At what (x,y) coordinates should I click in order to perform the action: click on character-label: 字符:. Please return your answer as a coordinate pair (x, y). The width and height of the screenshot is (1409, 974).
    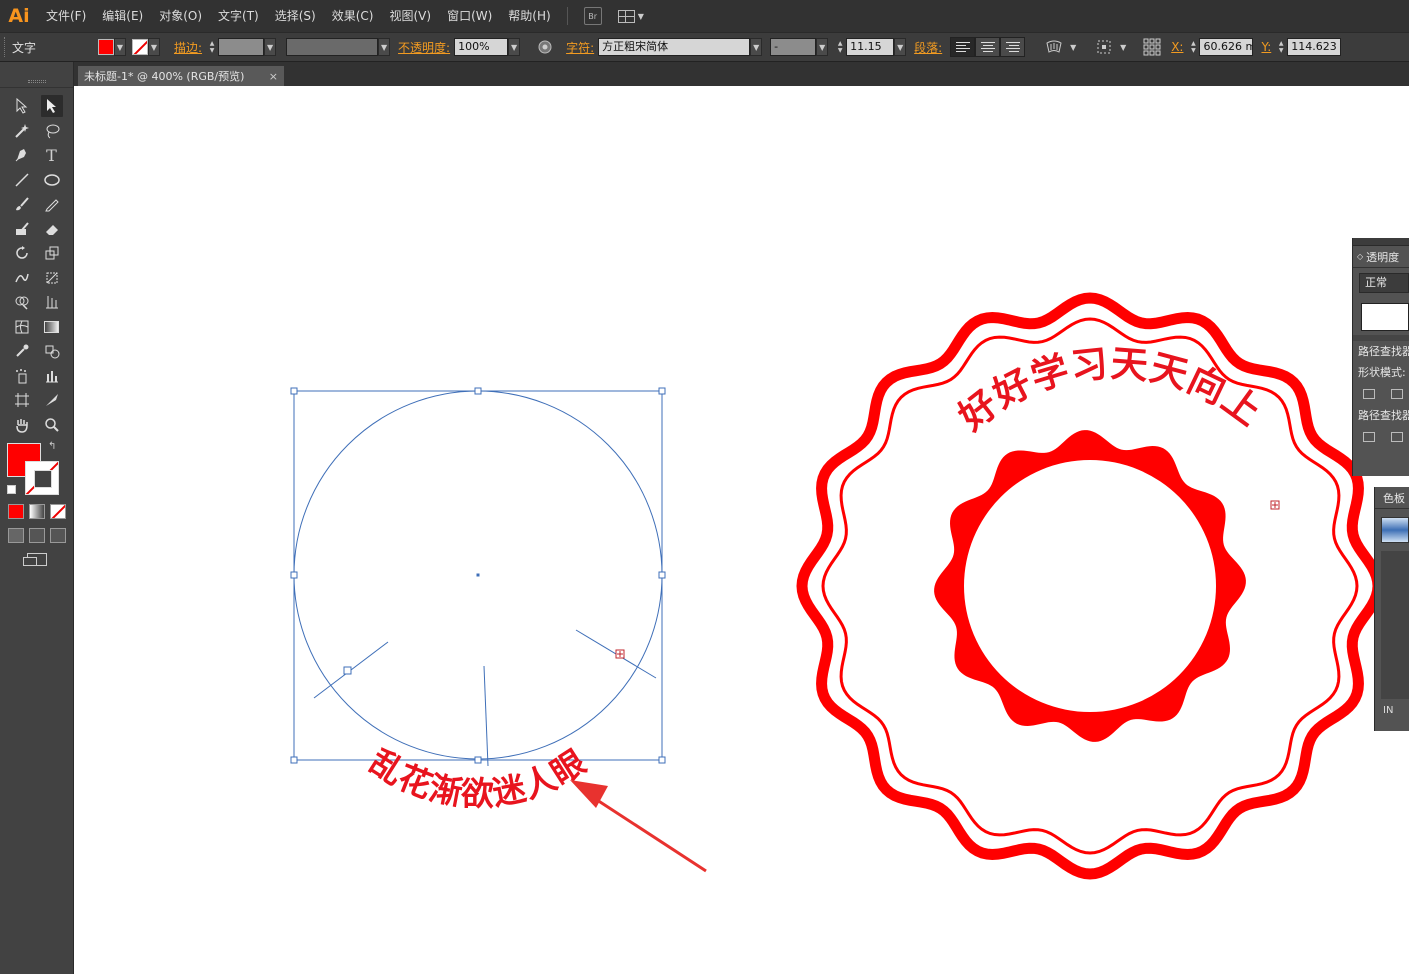
    Looking at the image, I should click on (580, 47).